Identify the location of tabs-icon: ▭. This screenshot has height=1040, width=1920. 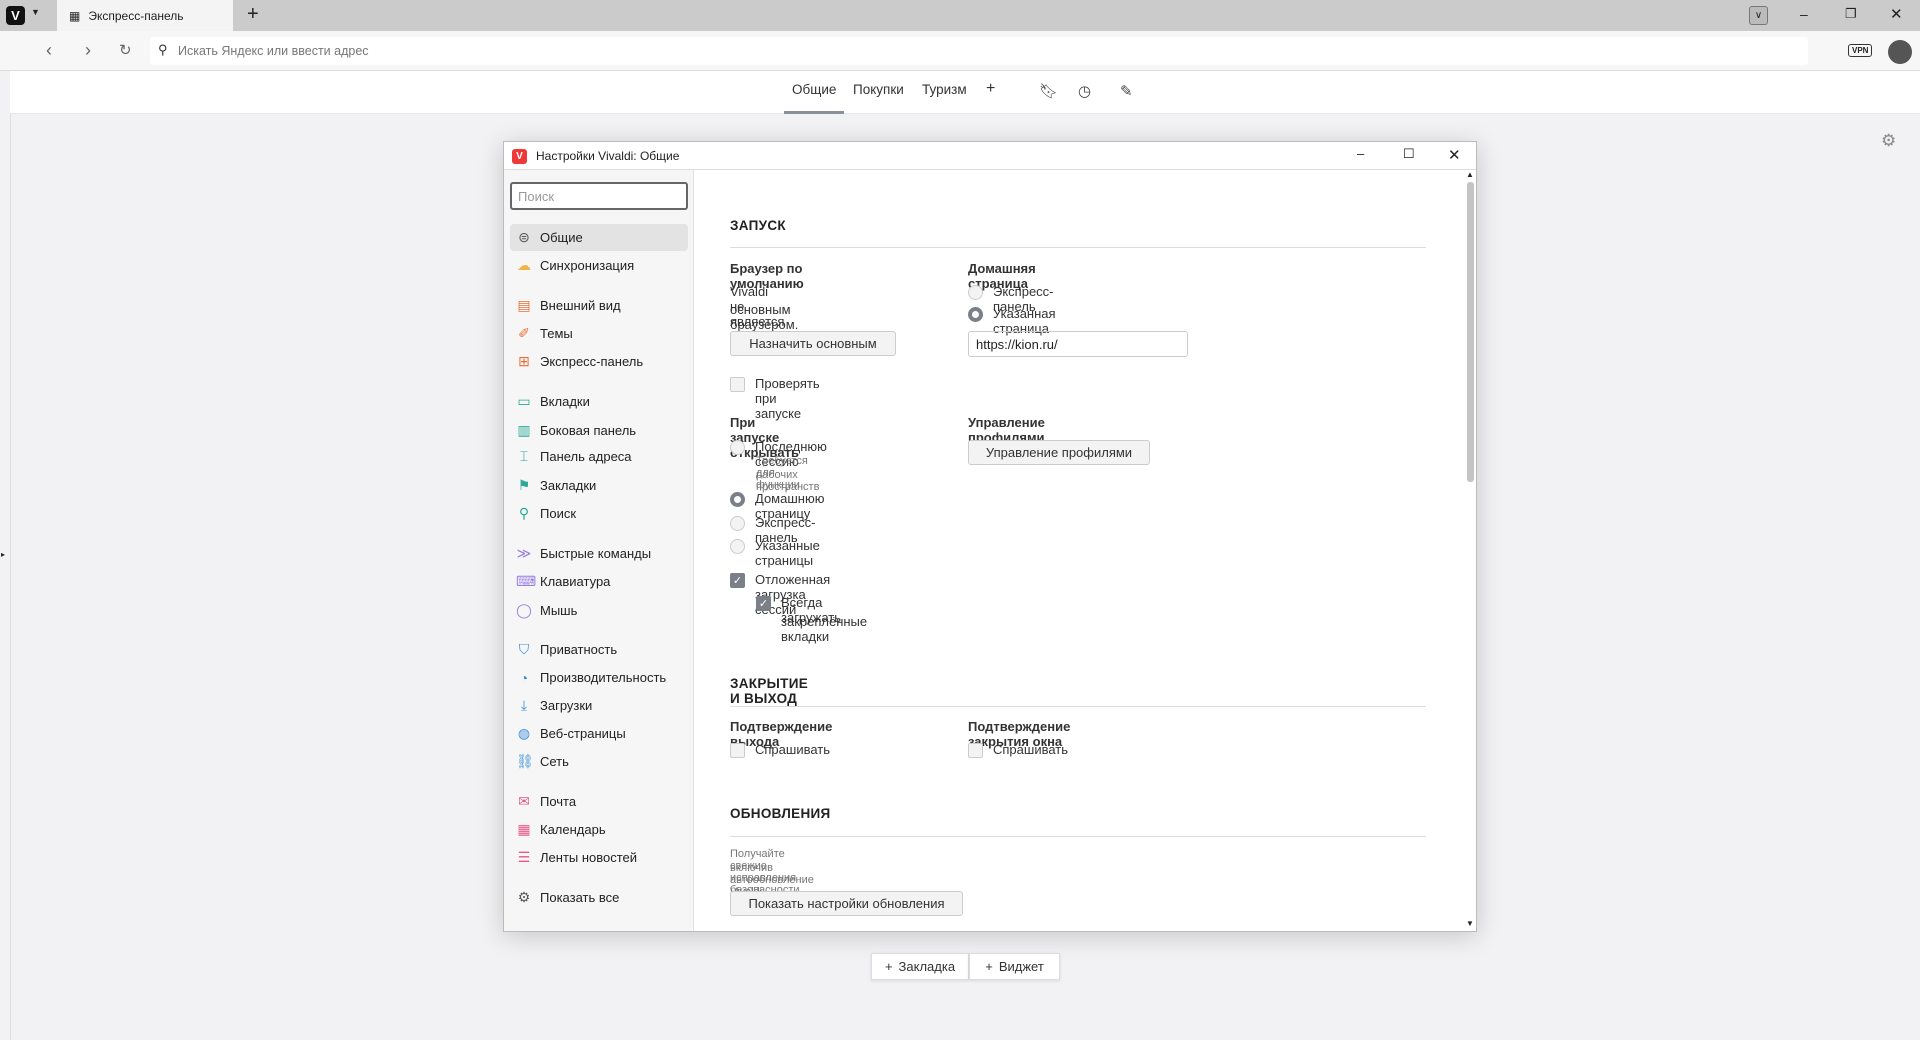
(524, 401).